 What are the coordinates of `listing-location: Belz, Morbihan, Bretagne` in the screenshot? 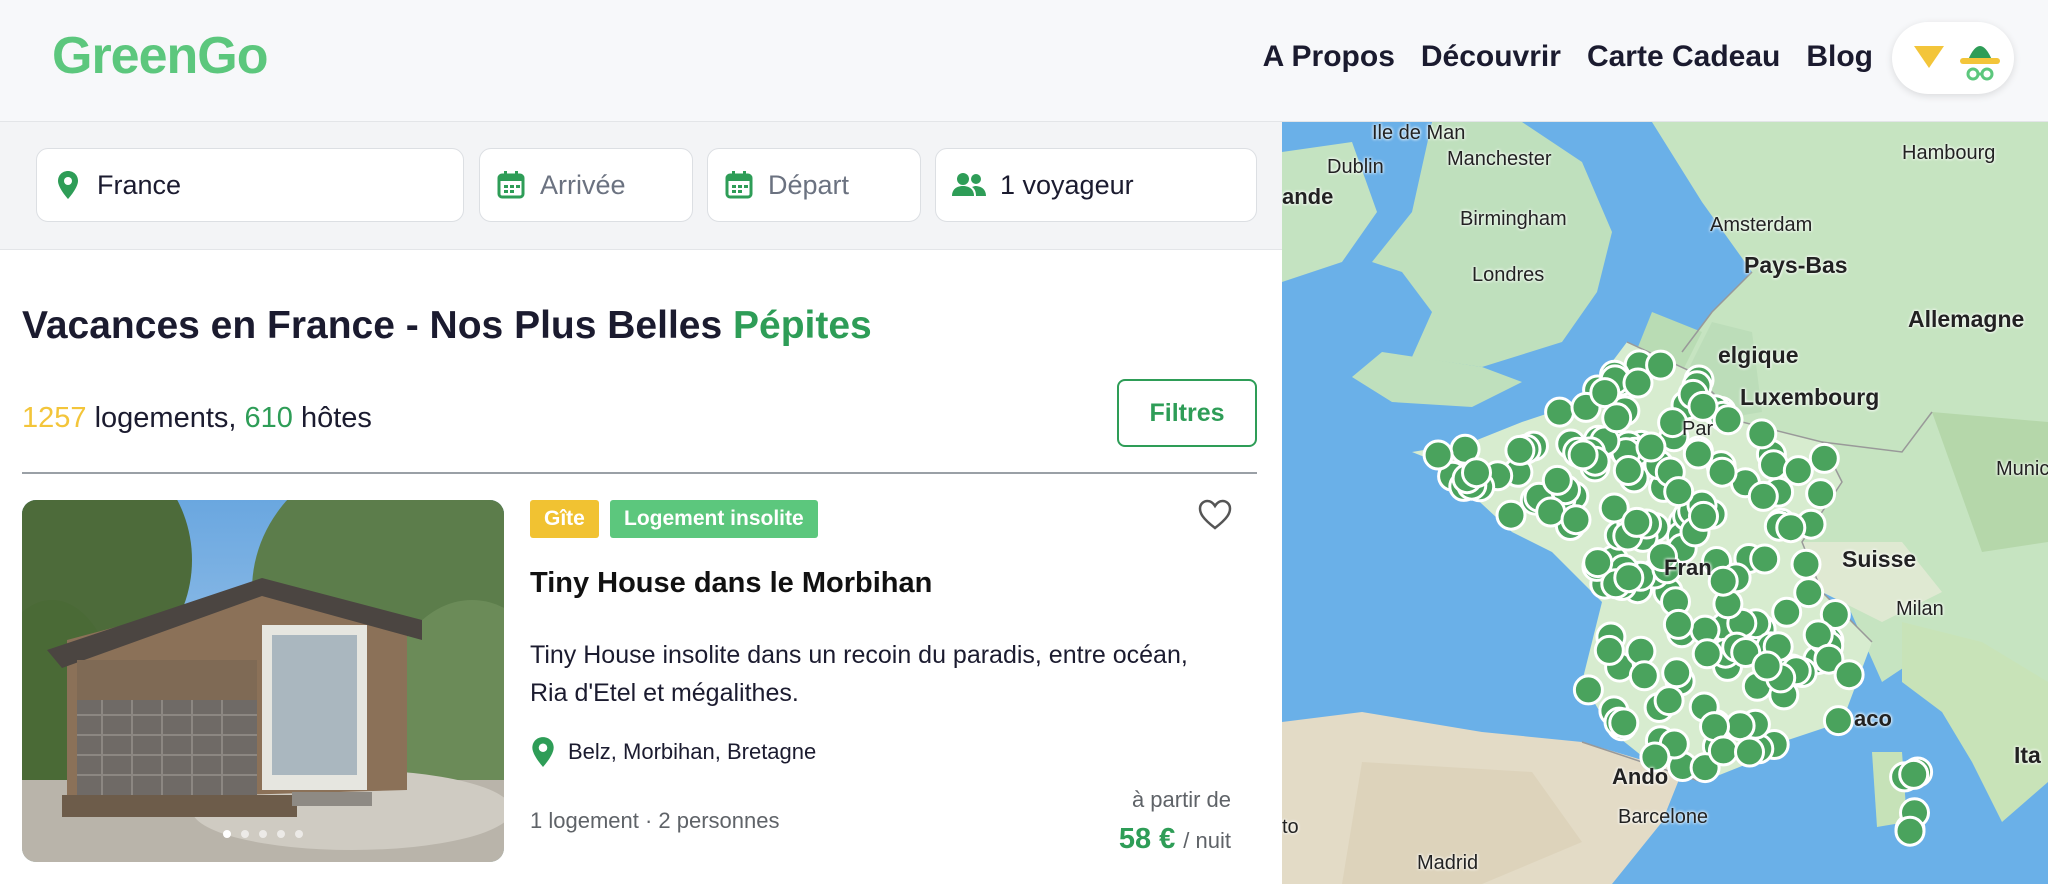 It's located at (673, 752).